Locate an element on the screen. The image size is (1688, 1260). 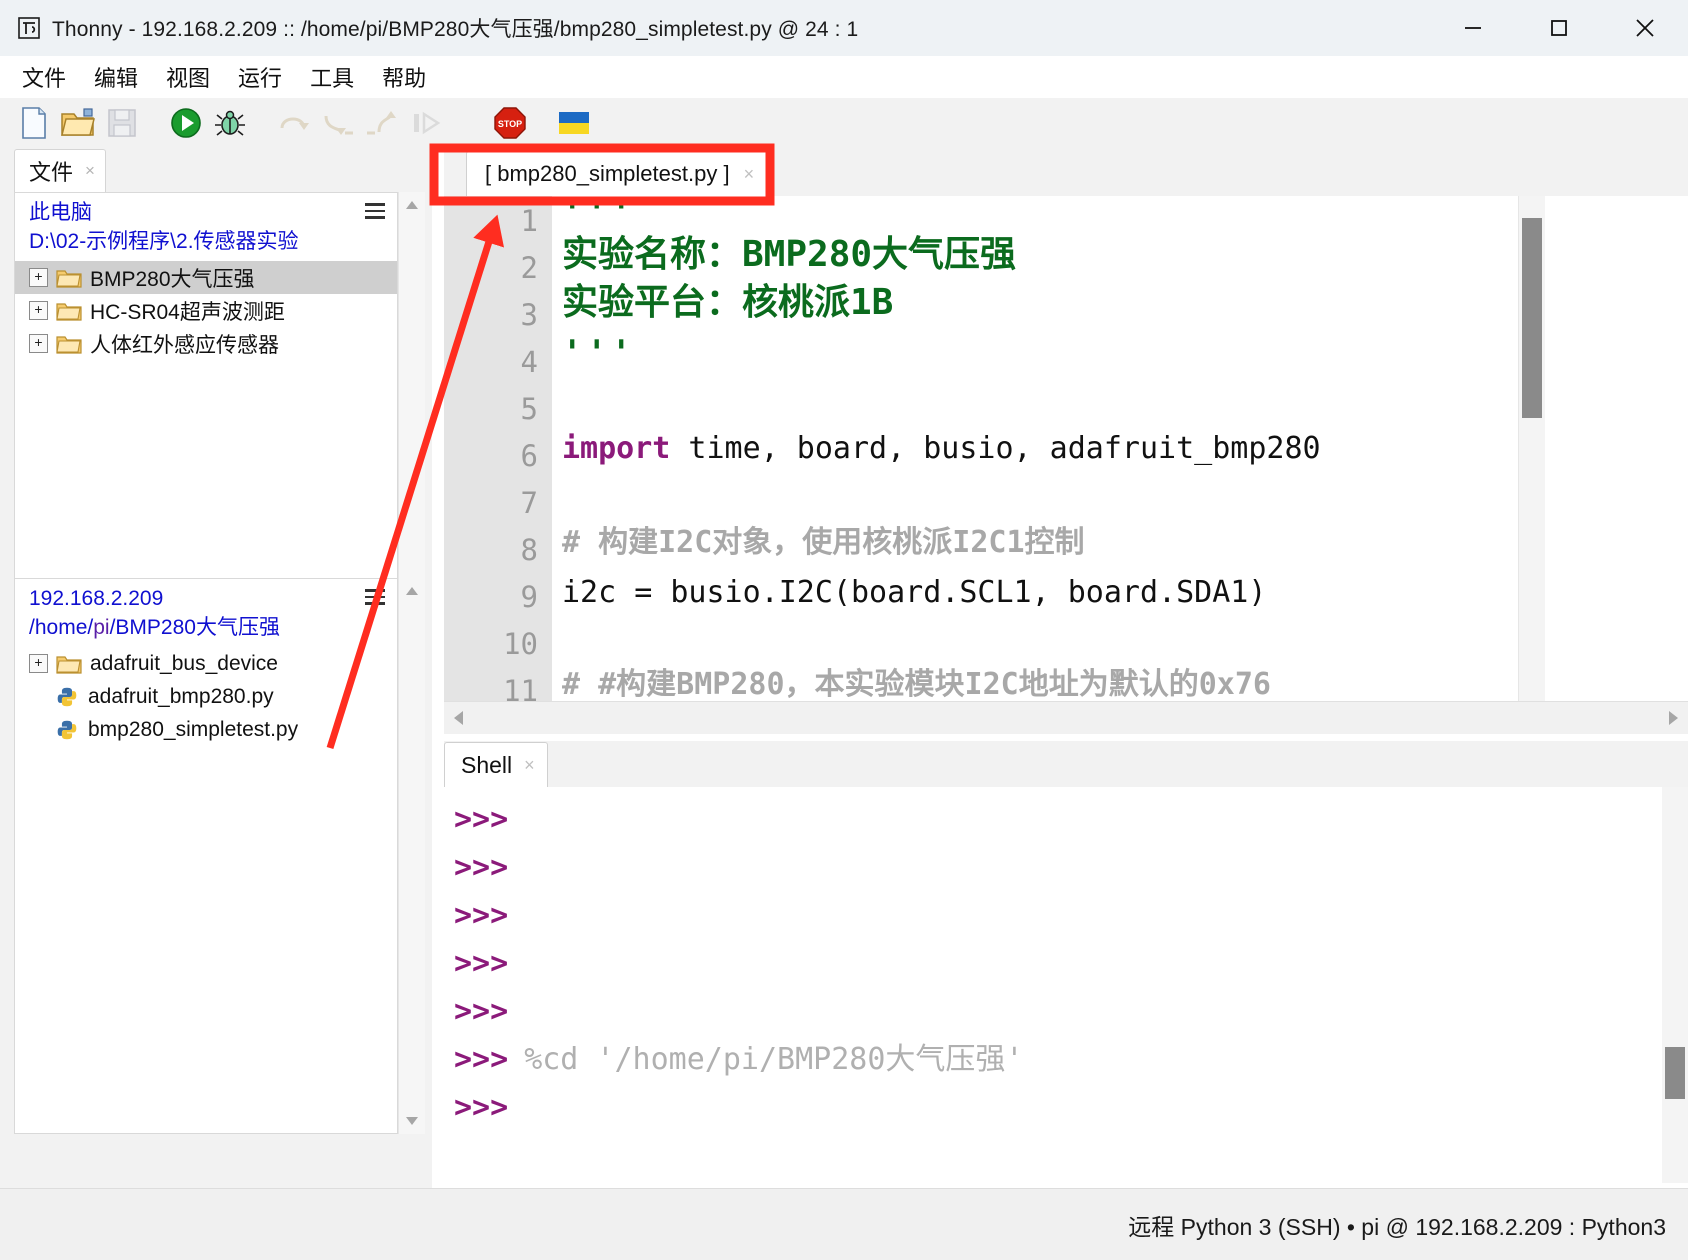
menu-item-file: 文件 is located at coordinates (44, 77).